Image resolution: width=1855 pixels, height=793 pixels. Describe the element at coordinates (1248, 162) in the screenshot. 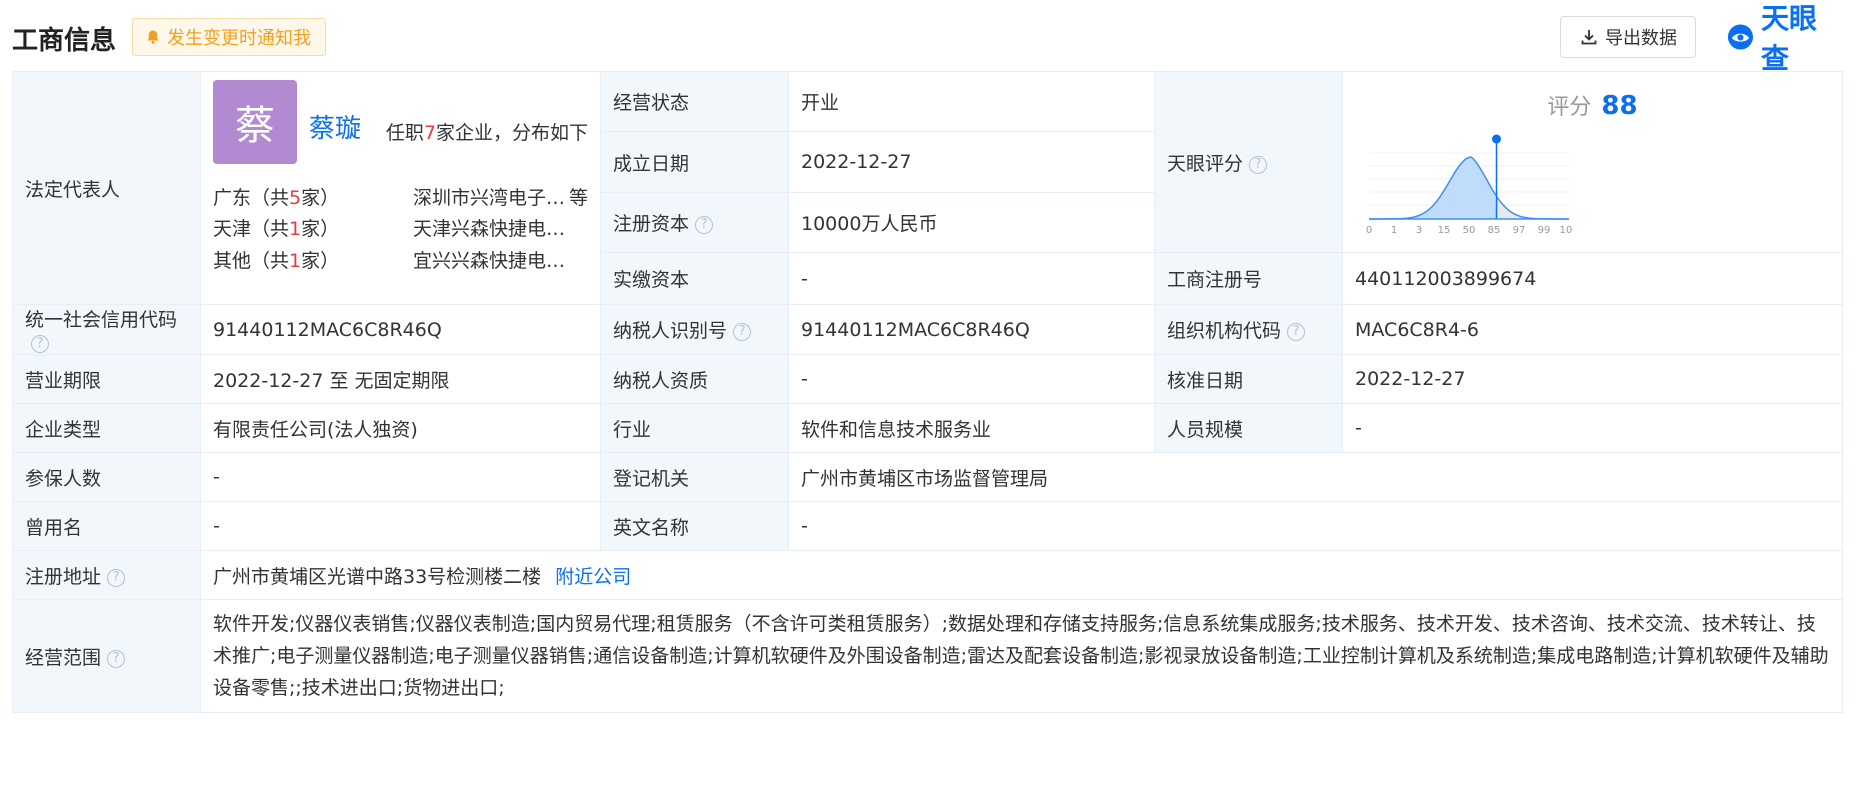

I see `score-label-cell: 天眼评分?` at that location.